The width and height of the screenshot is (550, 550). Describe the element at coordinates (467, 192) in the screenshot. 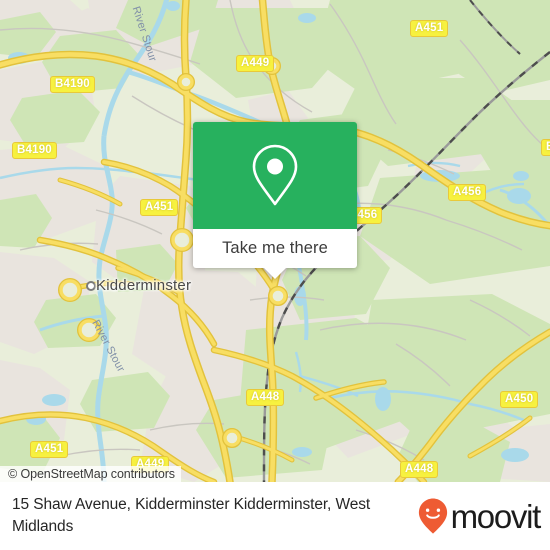

I see `road-shield-a456-east: A456` at that location.